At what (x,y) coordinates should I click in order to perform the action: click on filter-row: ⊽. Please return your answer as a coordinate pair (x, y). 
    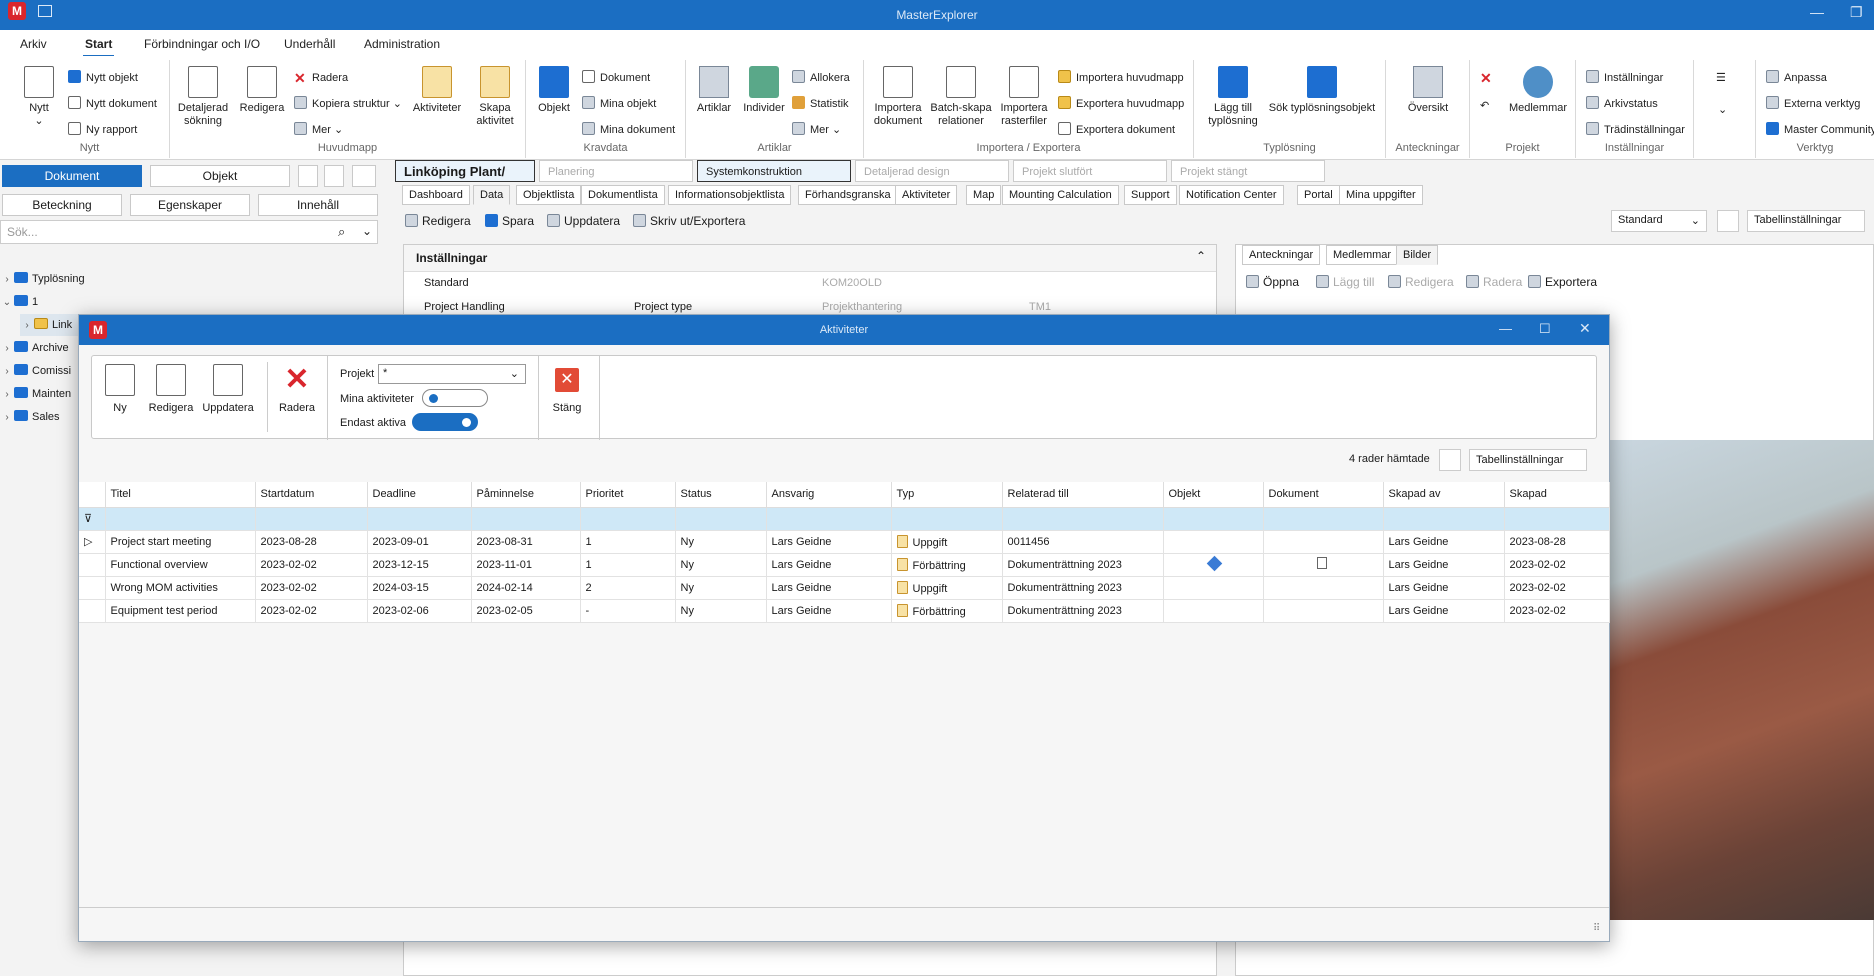
    Looking at the image, I should click on (844, 519).